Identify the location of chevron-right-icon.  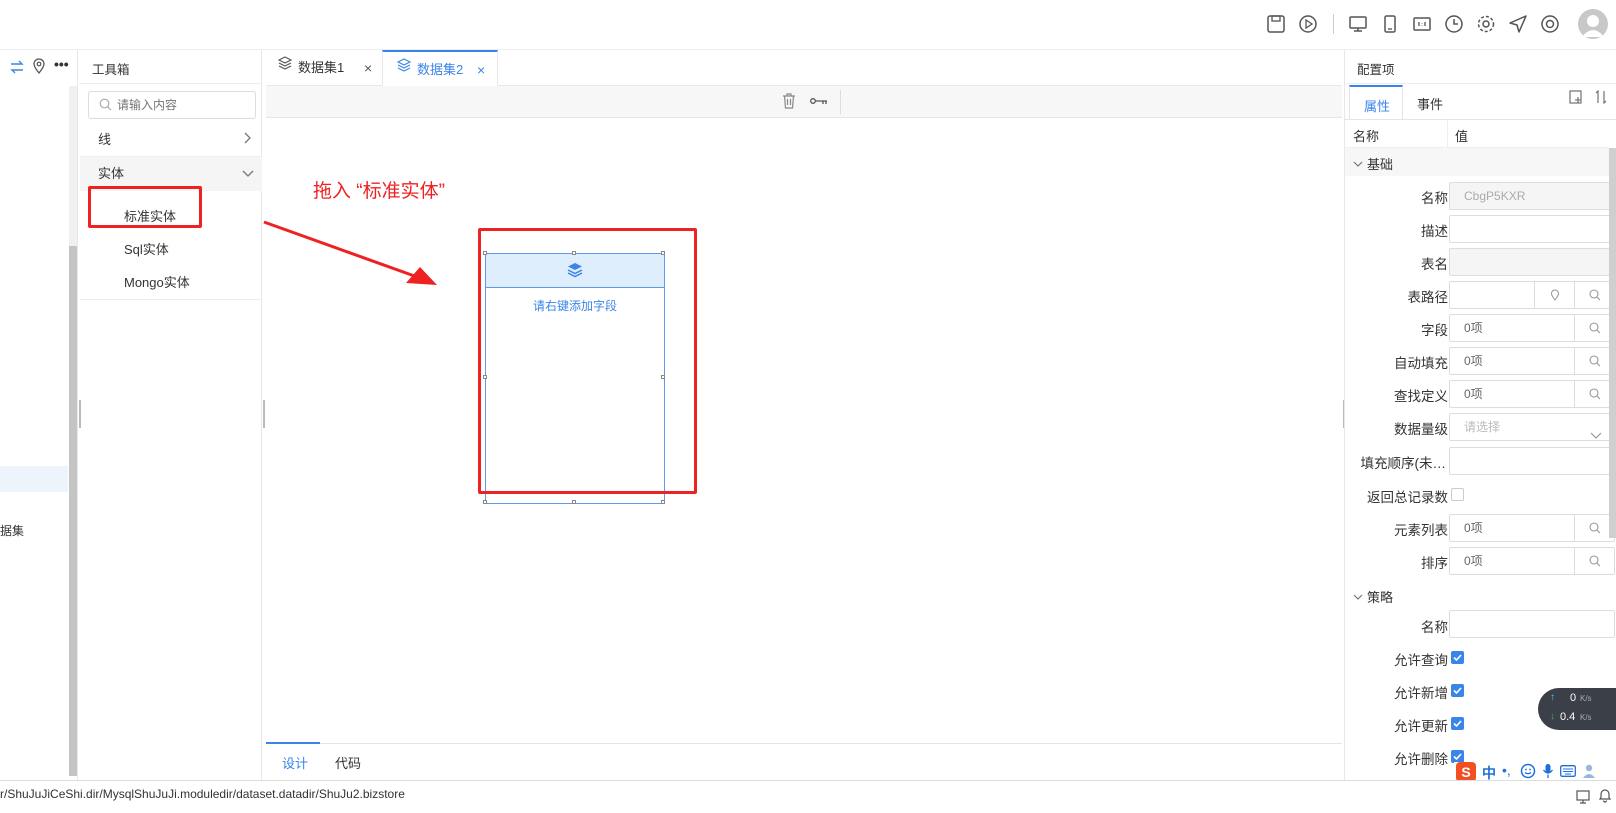
(247, 140).